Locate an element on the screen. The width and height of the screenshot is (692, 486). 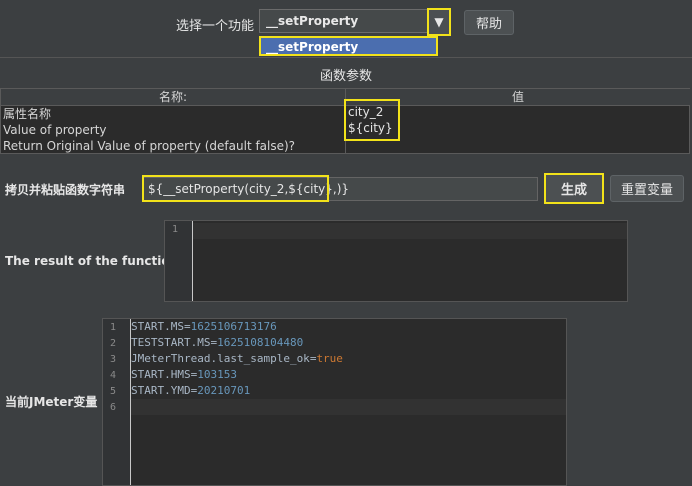
var-value: 103153 is located at coordinates (217, 374).